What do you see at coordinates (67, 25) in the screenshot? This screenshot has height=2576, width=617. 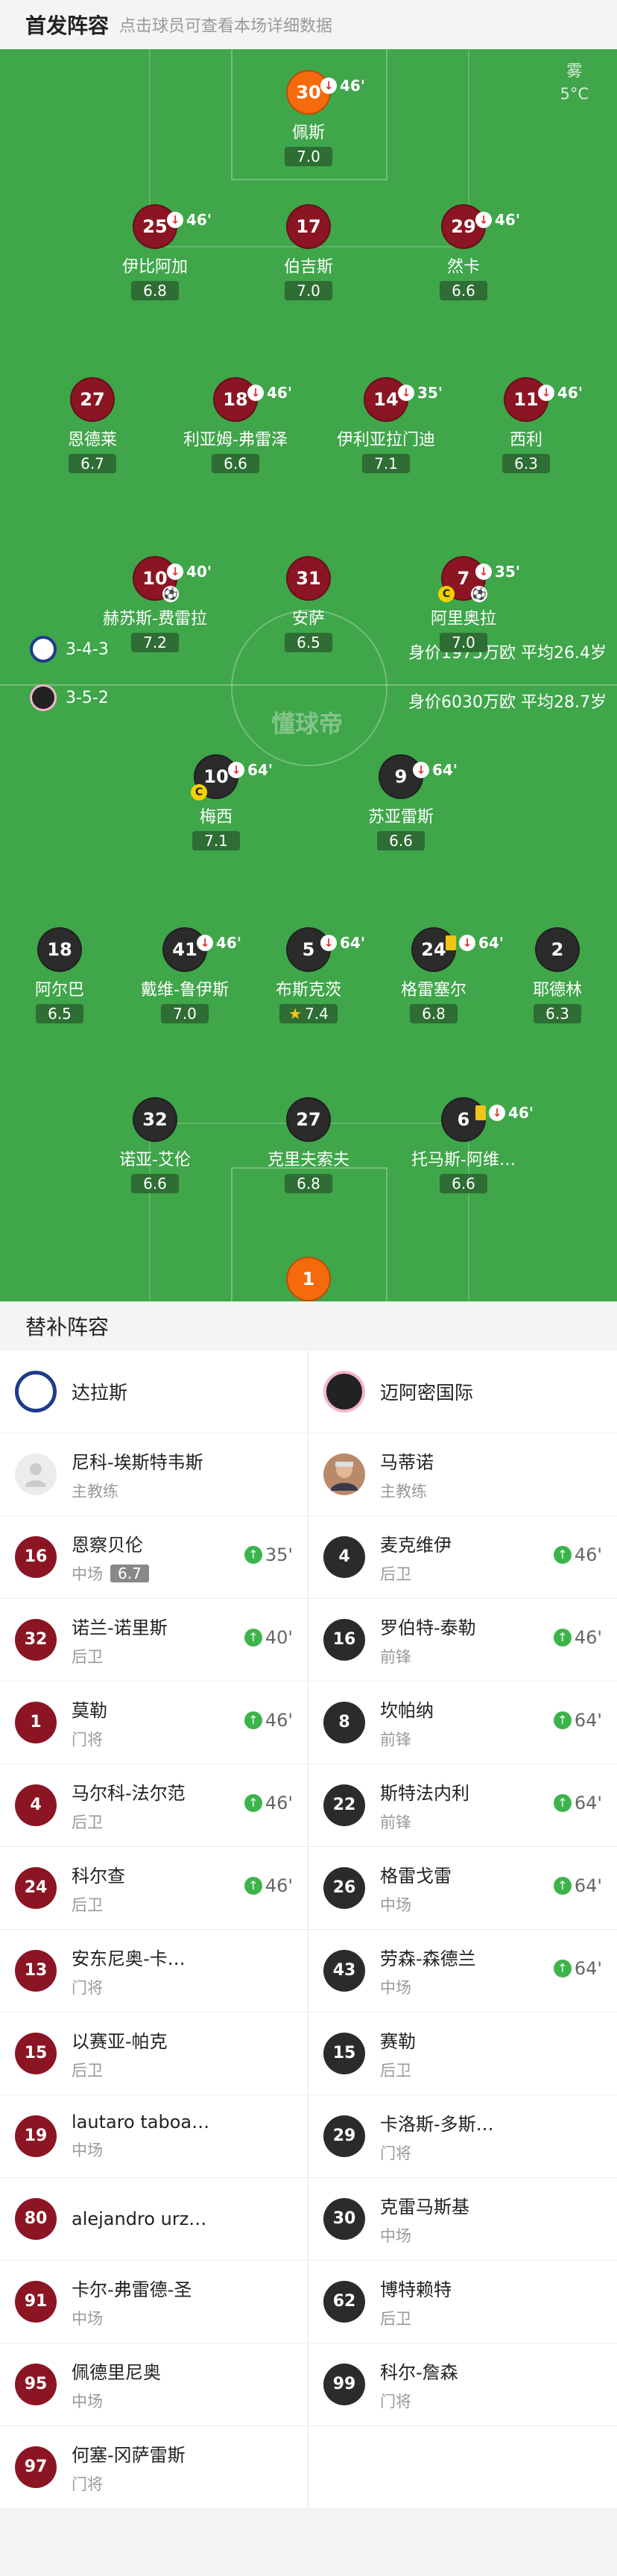 I see `lineup-title: 首发阵容` at bounding box center [67, 25].